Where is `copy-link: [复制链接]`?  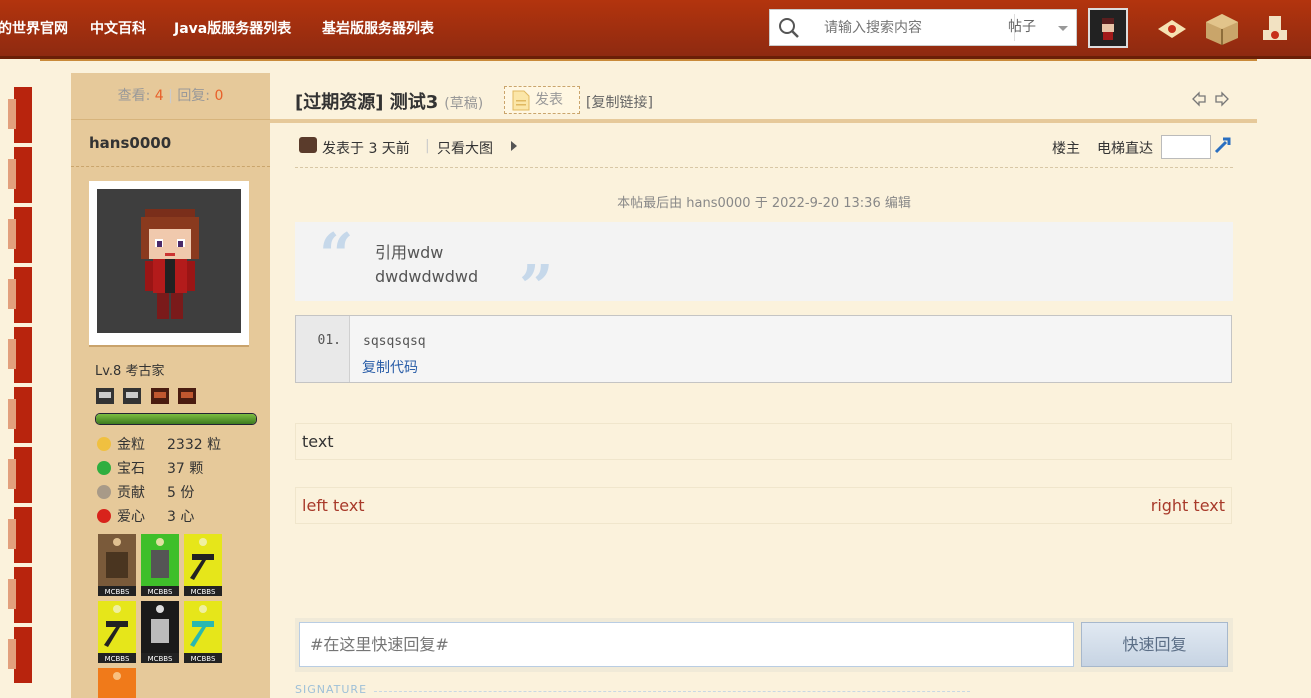 copy-link: [复制链接] is located at coordinates (619, 102).